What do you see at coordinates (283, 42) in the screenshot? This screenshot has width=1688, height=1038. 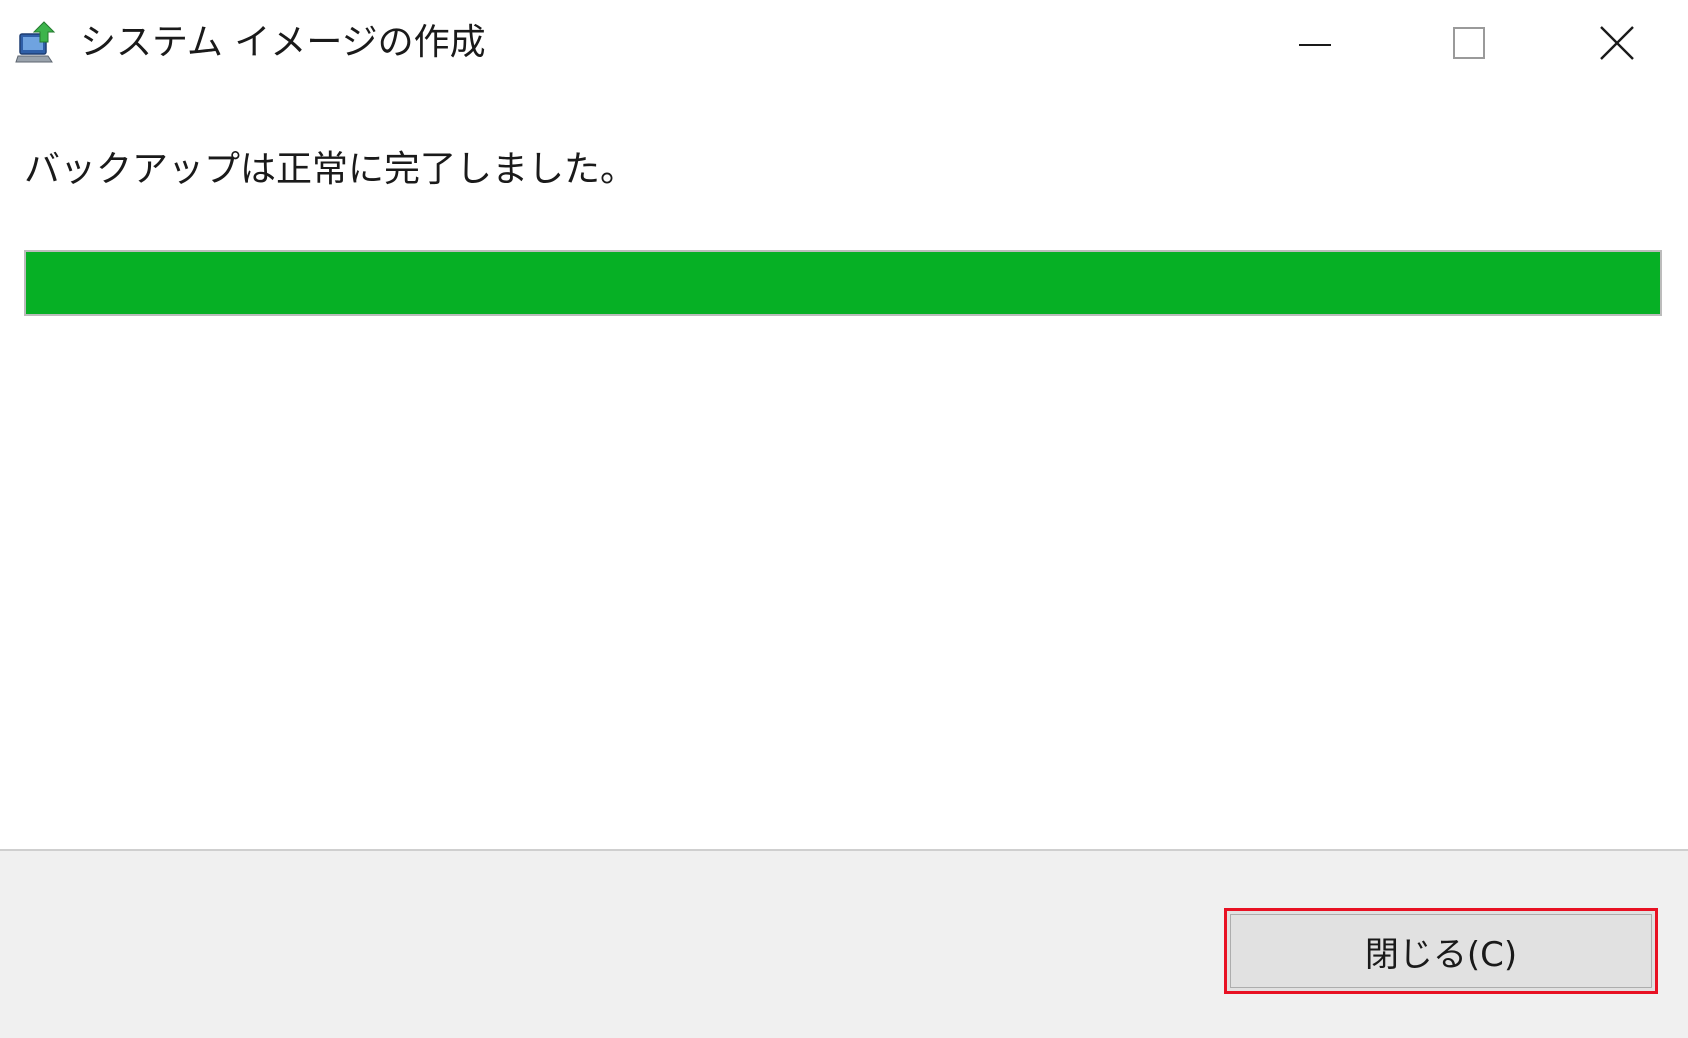 I see `window-title: システム イメージの作成` at bounding box center [283, 42].